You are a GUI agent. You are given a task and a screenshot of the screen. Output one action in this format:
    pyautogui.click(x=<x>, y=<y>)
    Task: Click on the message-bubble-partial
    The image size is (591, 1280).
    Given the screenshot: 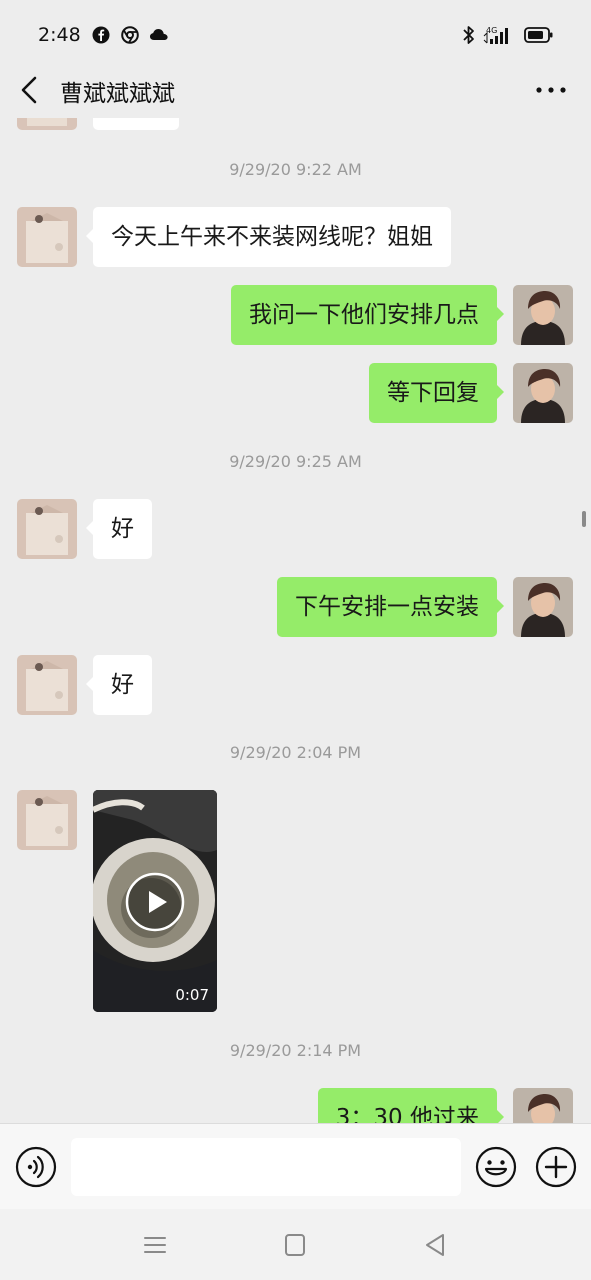 What is the action you would take?
    pyautogui.click(x=136, y=124)
    